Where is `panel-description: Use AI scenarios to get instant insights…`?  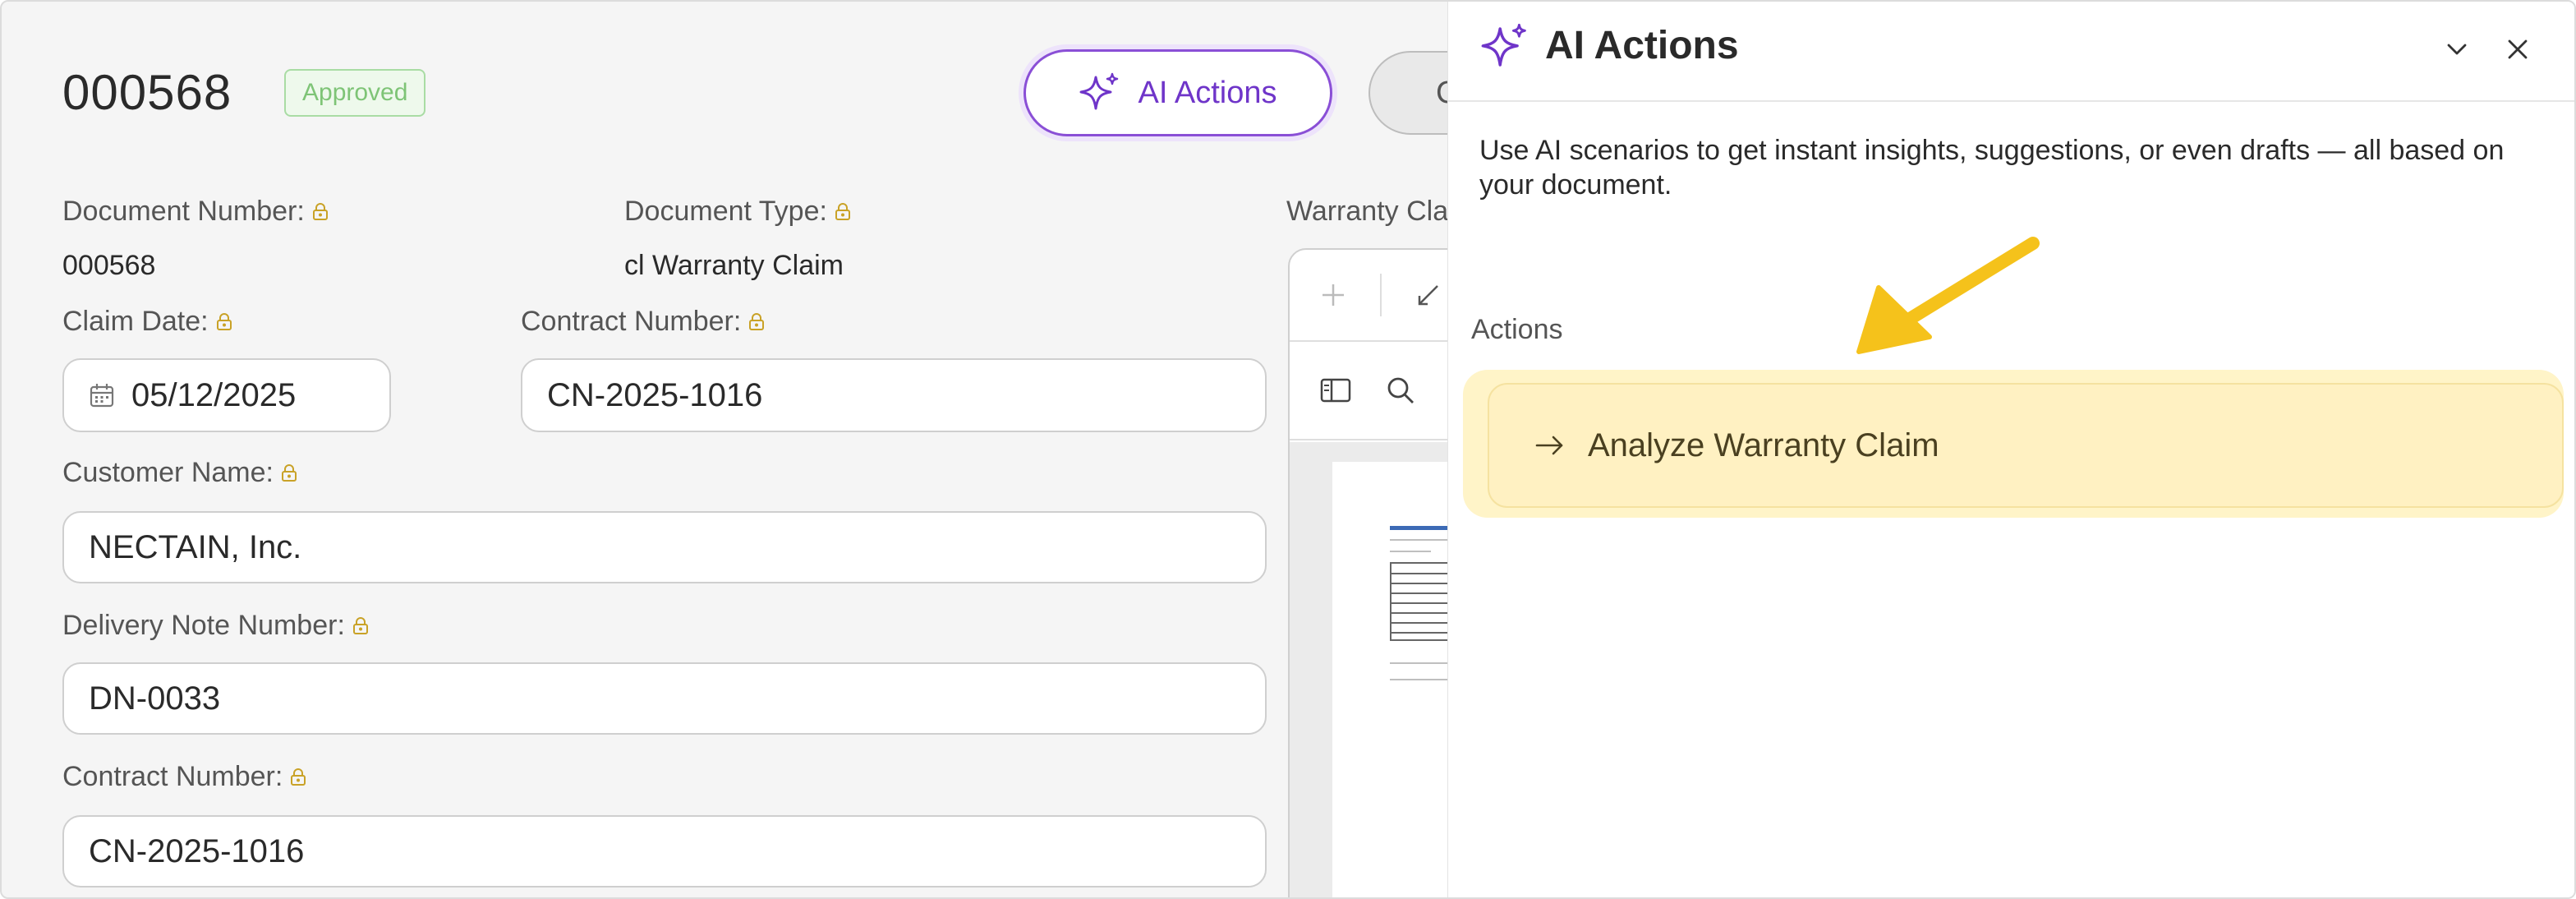 panel-description: Use AI scenarios to get instant insights… is located at coordinates (1992, 168).